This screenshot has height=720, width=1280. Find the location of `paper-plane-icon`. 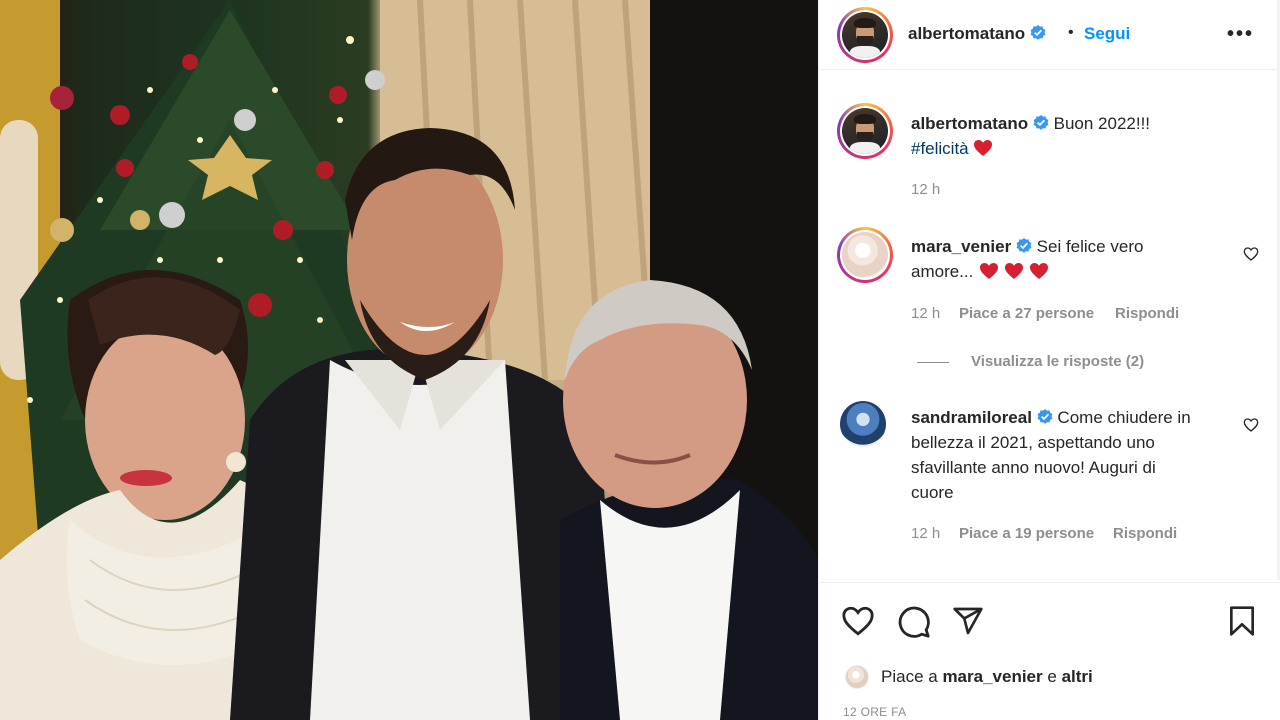

paper-plane-icon is located at coordinates (968, 621).